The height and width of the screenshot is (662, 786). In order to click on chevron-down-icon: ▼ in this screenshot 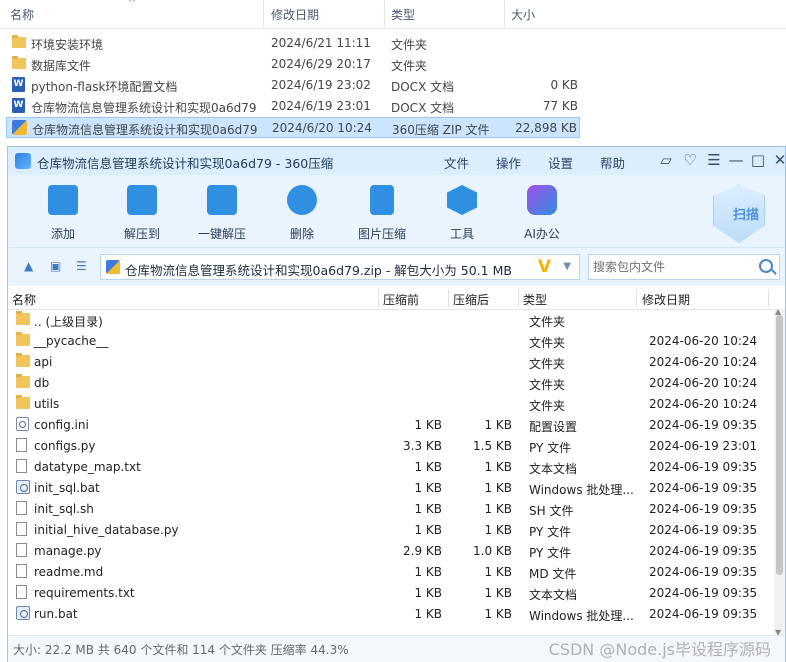, I will do `click(567, 266)`.